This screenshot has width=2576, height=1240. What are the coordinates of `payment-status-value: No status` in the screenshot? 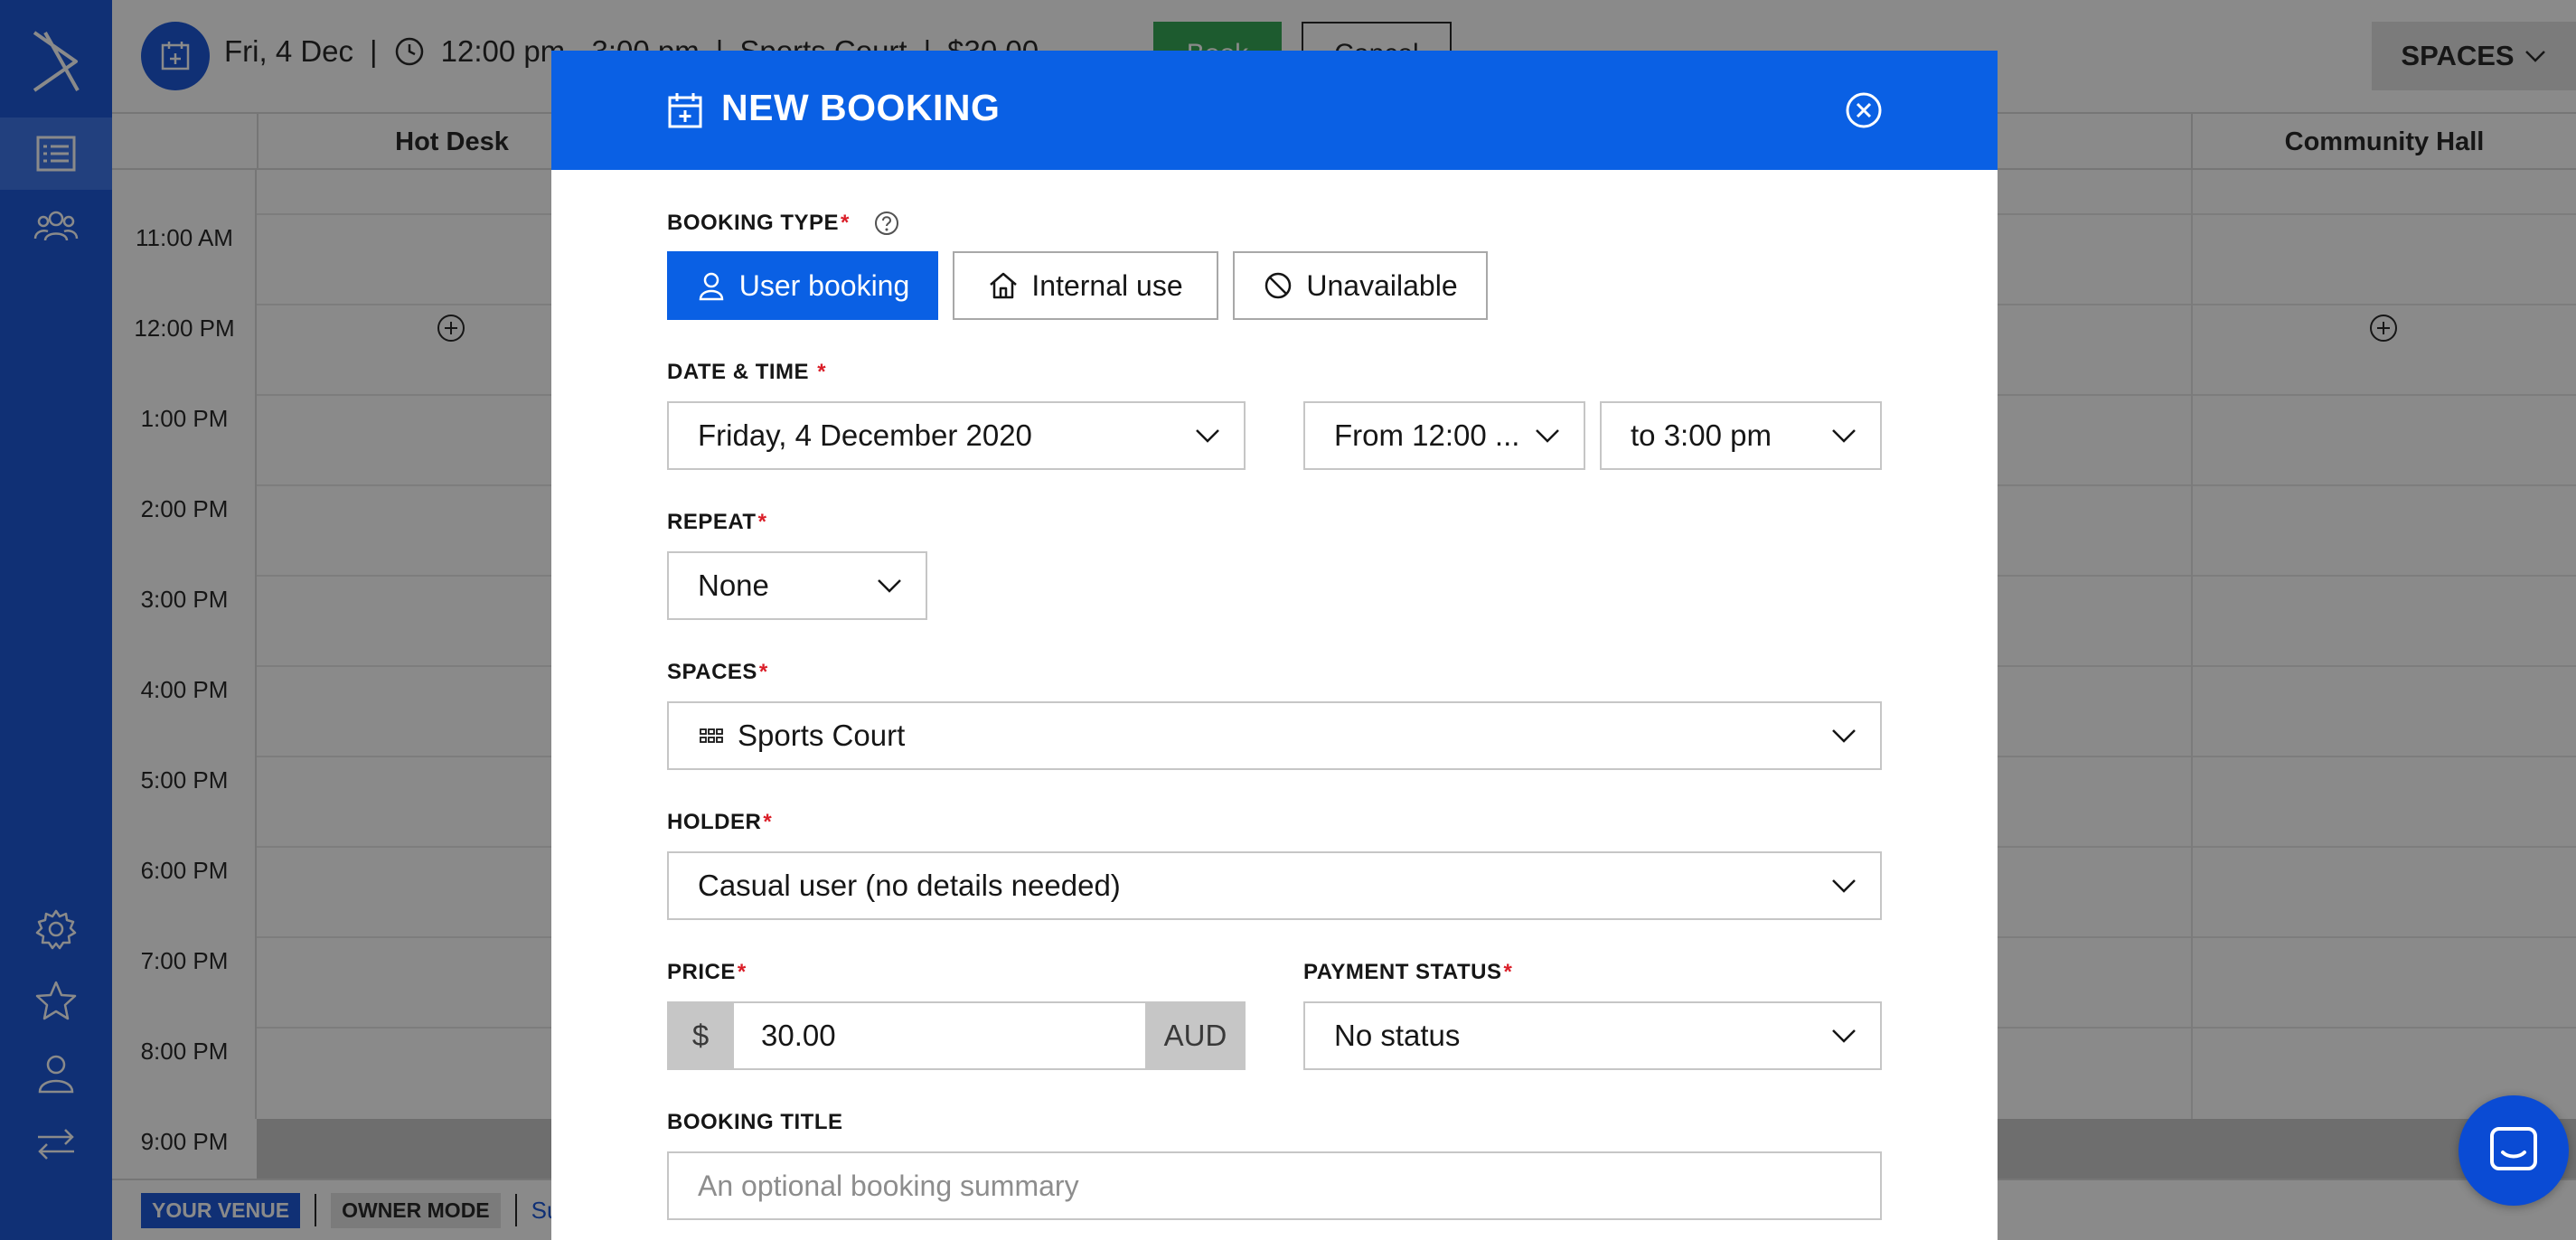 It's located at (1398, 1035).